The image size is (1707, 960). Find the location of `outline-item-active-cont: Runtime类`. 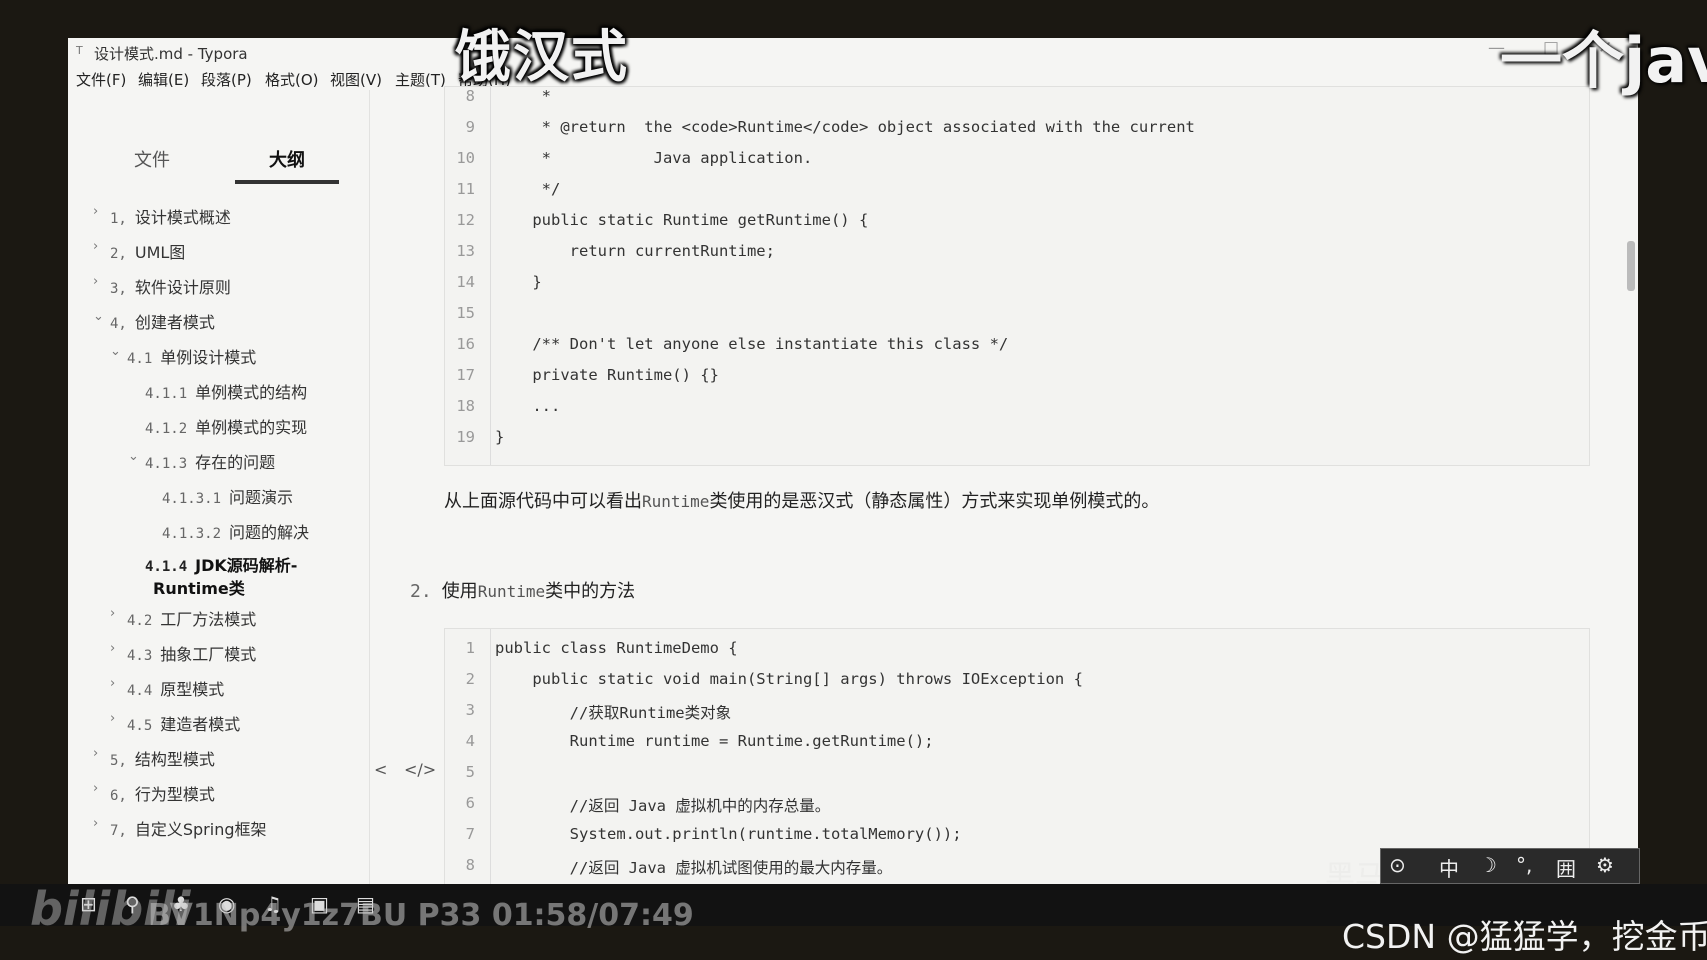

outline-item-active-cont: Runtime类 is located at coordinates (195, 587).